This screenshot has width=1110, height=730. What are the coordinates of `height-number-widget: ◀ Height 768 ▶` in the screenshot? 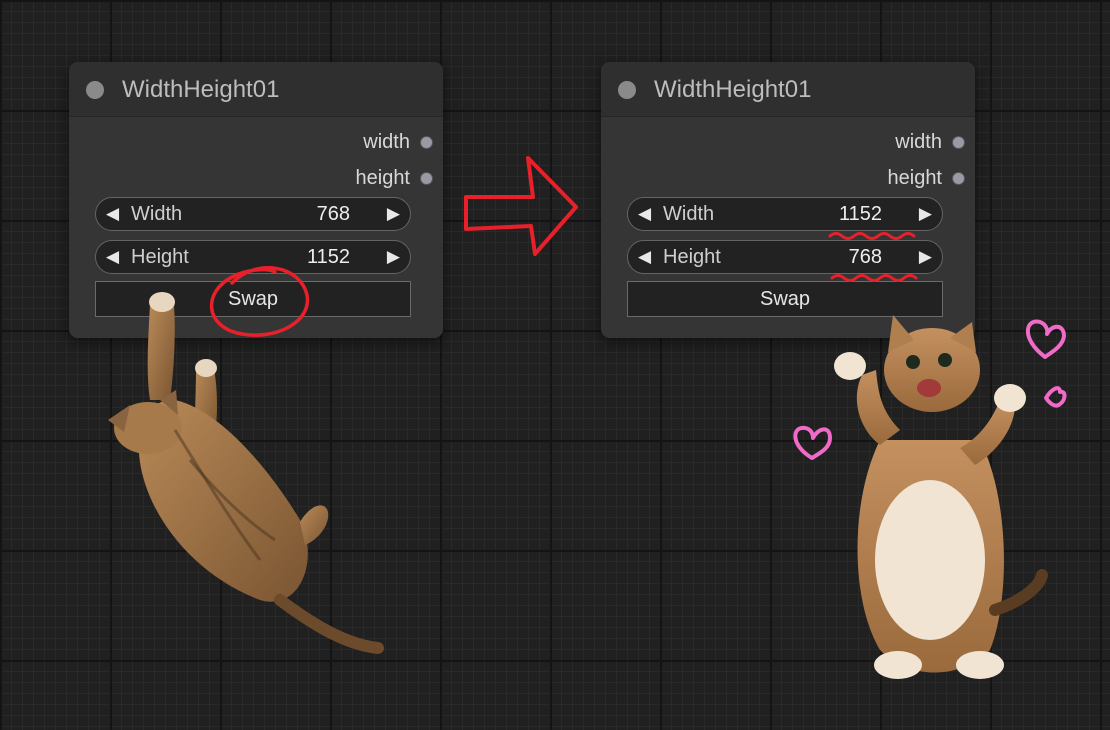 It's located at (785, 257).